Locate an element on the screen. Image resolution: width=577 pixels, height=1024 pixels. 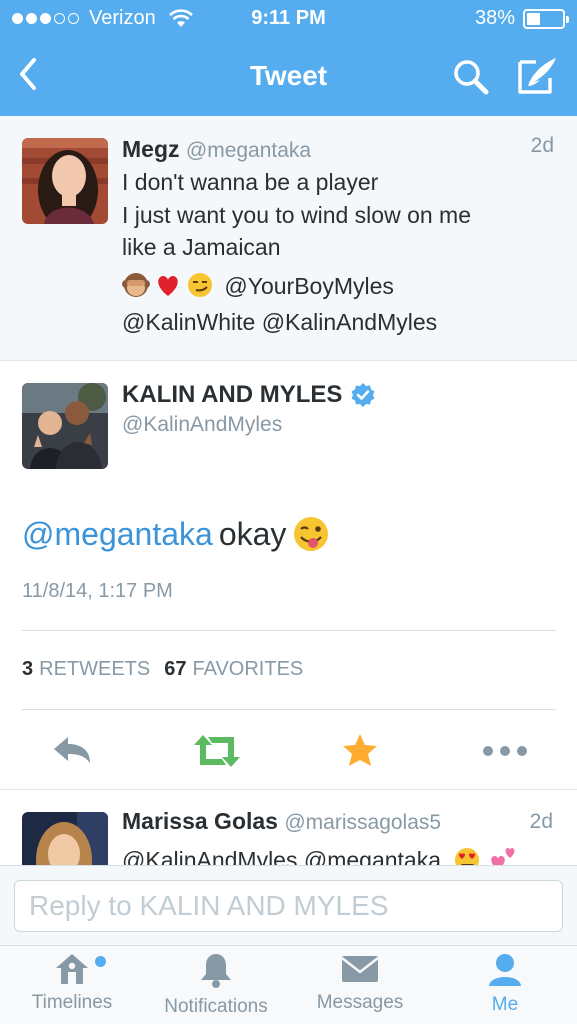
tweet-text: @KalinAndMyles @megantaka is located at coordinates (320, 855).